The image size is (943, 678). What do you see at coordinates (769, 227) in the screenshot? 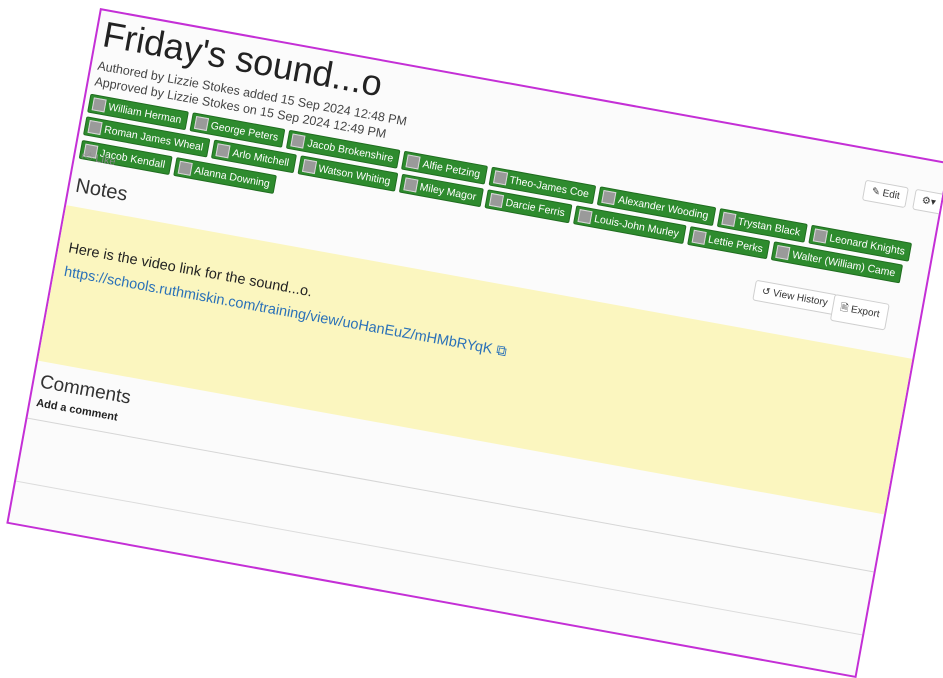
I see `person-tag-label: Trystan Black` at bounding box center [769, 227].